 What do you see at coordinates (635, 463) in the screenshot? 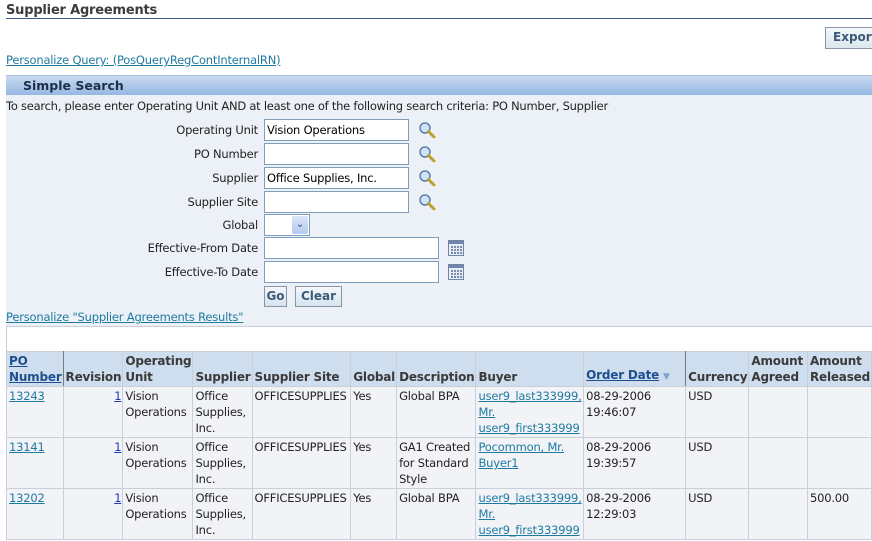
I see `order-date-cell: 08-29-2006 19:39:57` at bounding box center [635, 463].